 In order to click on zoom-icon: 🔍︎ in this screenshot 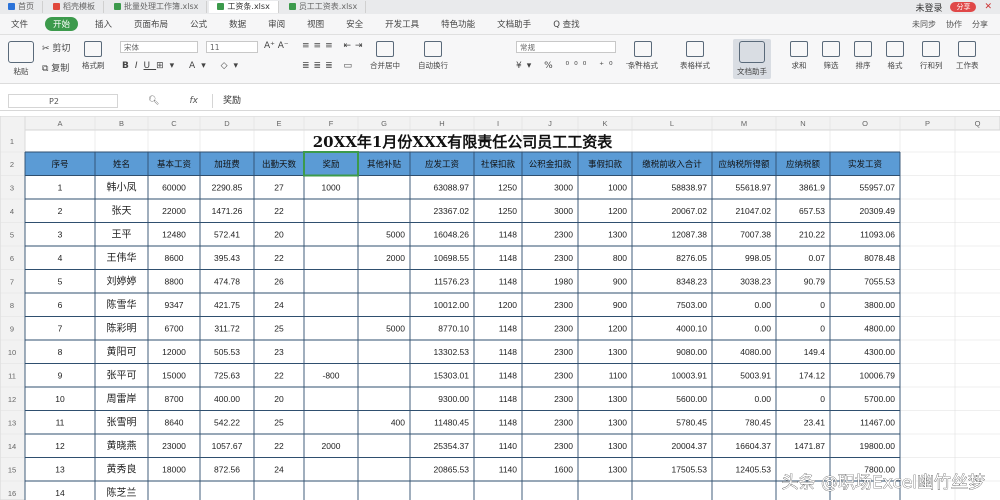, I will do `click(153, 101)`.